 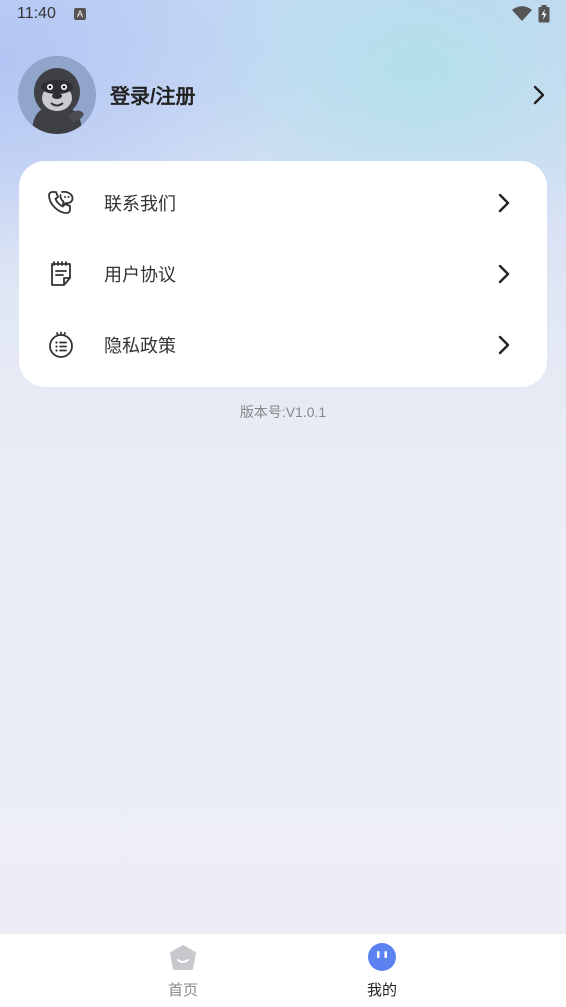 What do you see at coordinates (80, 14) in the screenshot?
I see `notification-icon: A` at bounding box center [80, 14].